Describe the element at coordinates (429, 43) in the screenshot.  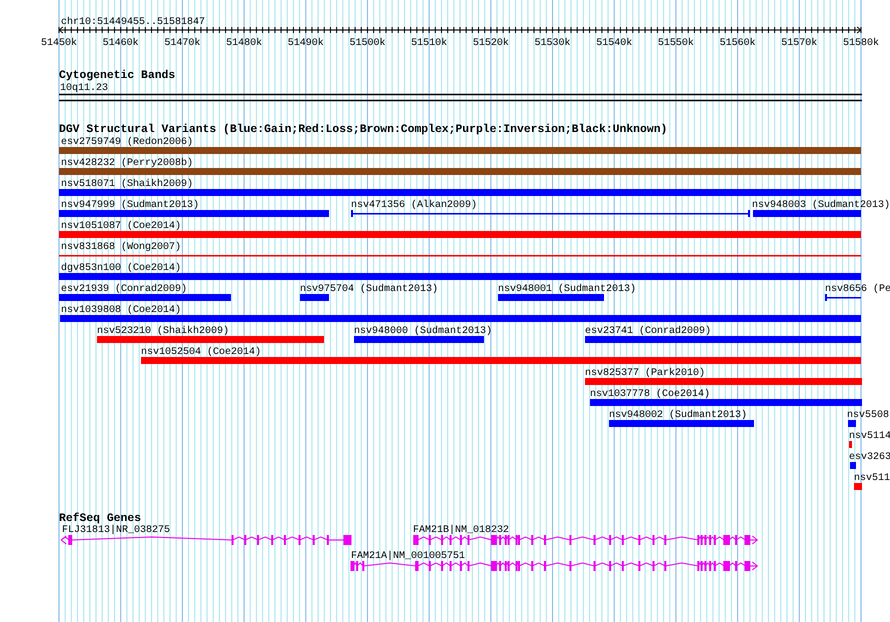
I see `tick-label: 51510k` at that location.